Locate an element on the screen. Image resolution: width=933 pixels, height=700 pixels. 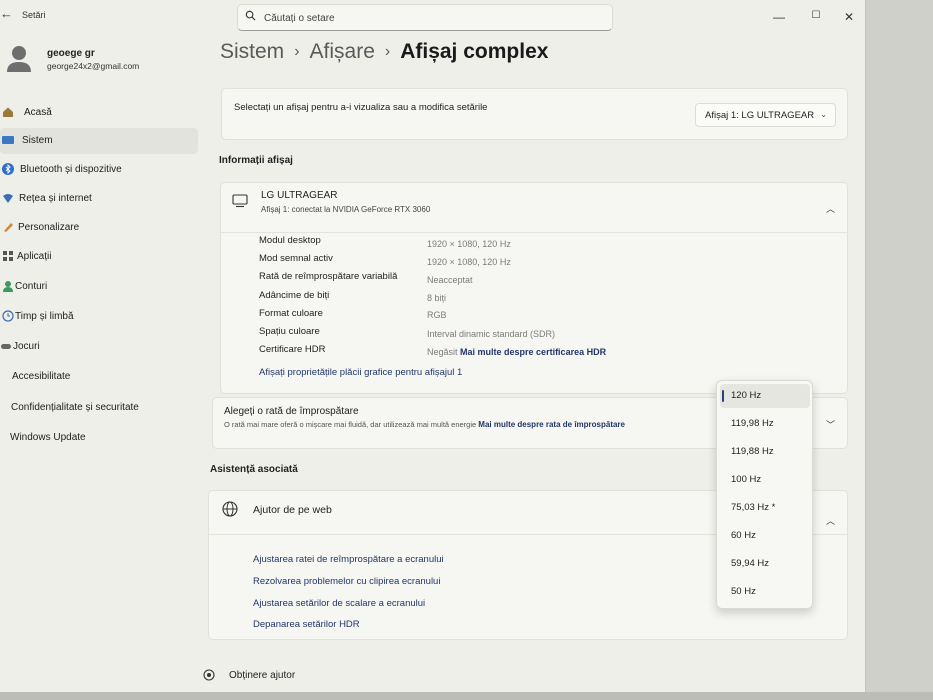
sidebar-item-label: Conturi is located at coordinates (31, 286).